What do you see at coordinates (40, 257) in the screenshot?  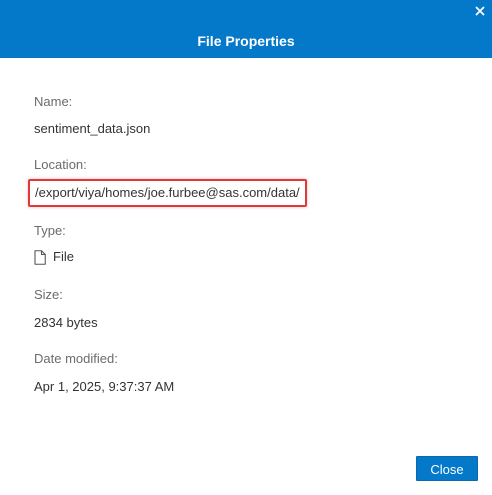 I see `file-icon` at bounding box center [40, 257].